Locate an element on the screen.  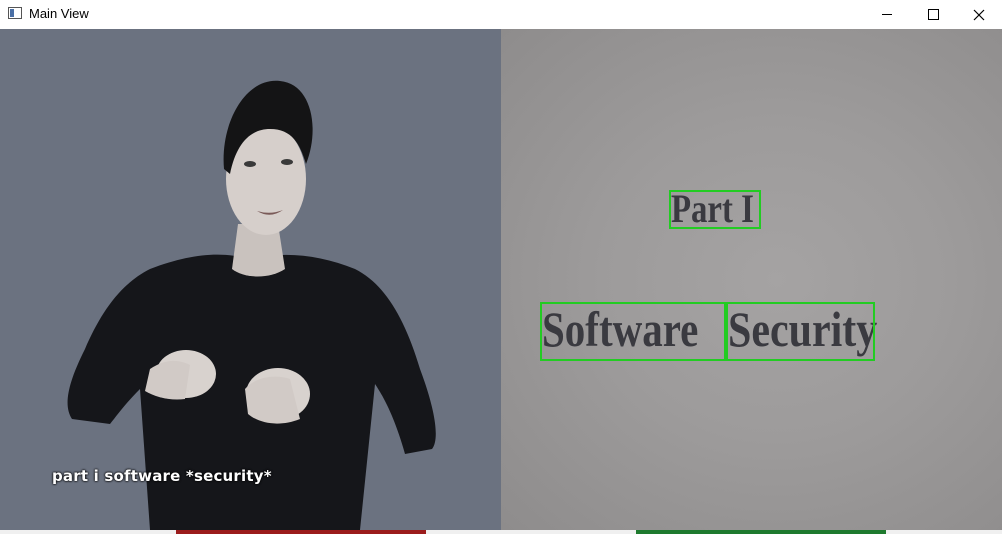
minimize-button is located at coordinates (887, 14).